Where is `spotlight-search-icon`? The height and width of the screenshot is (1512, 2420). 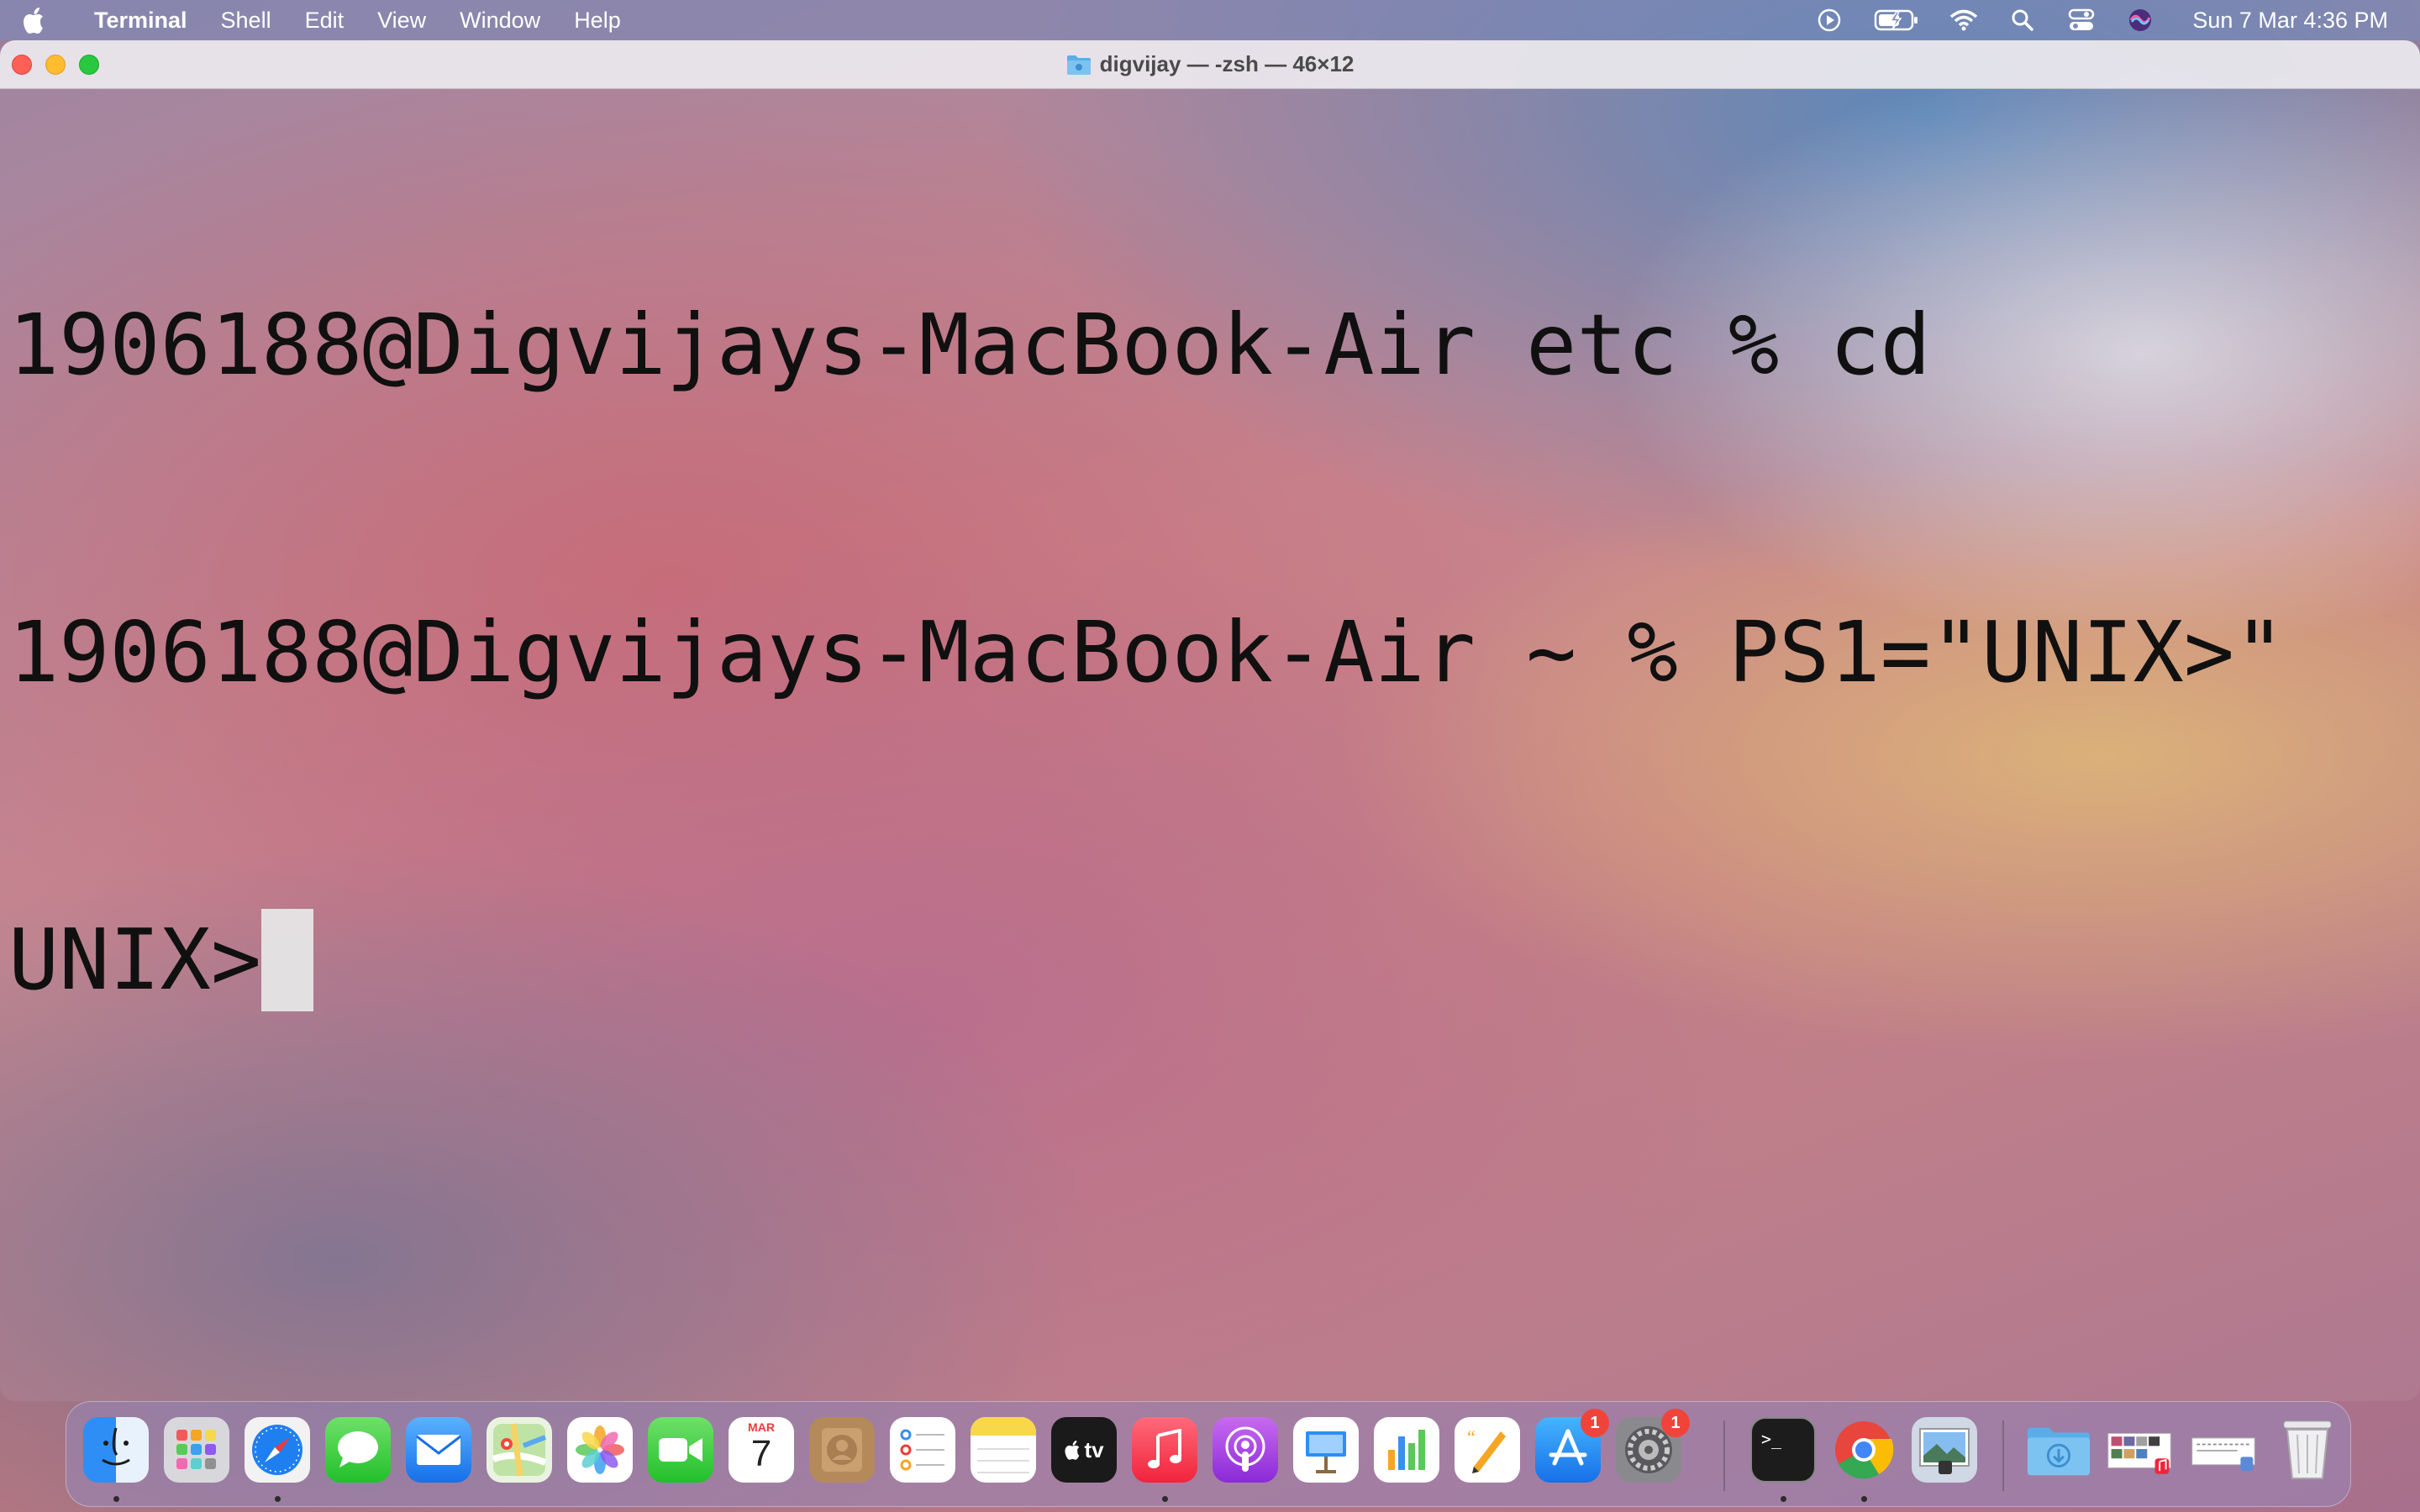 spotlight-search-icon is located at coordinates (2023, 20).